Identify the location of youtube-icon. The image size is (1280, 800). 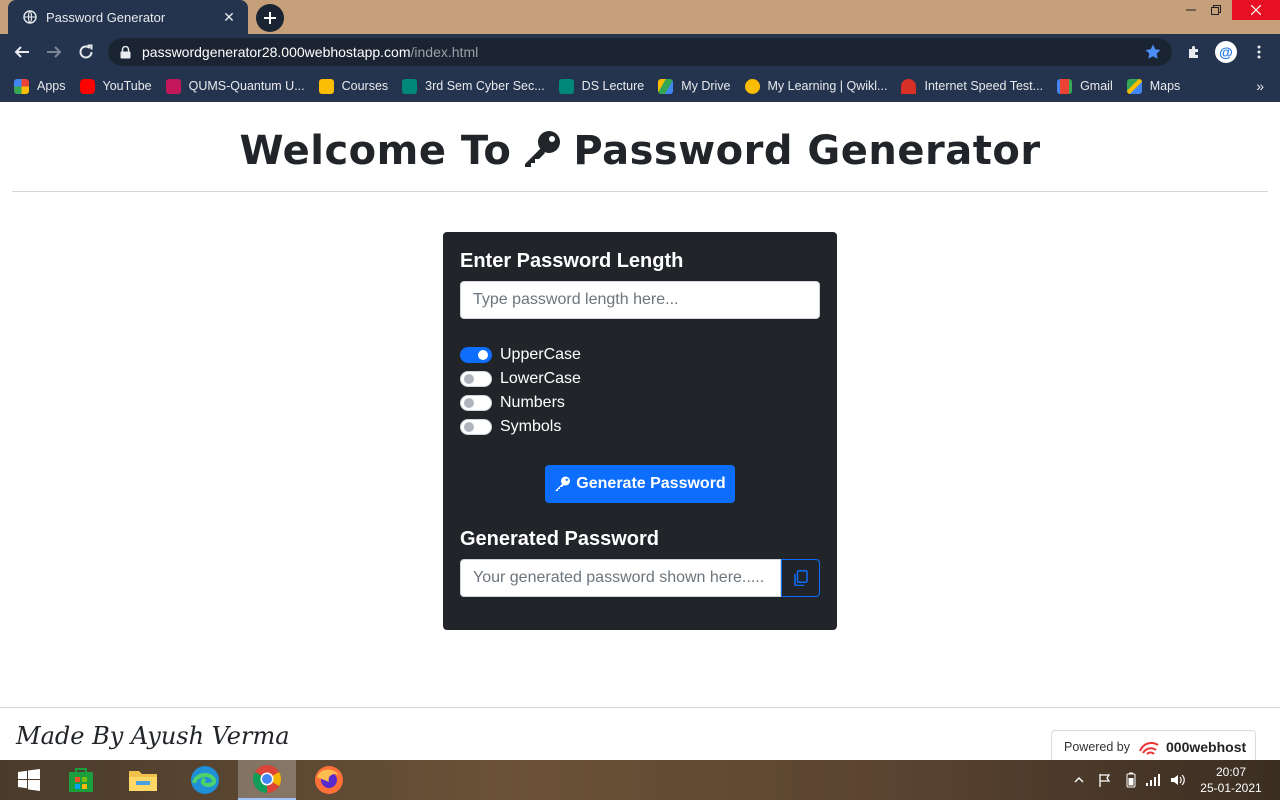
(87, 86).